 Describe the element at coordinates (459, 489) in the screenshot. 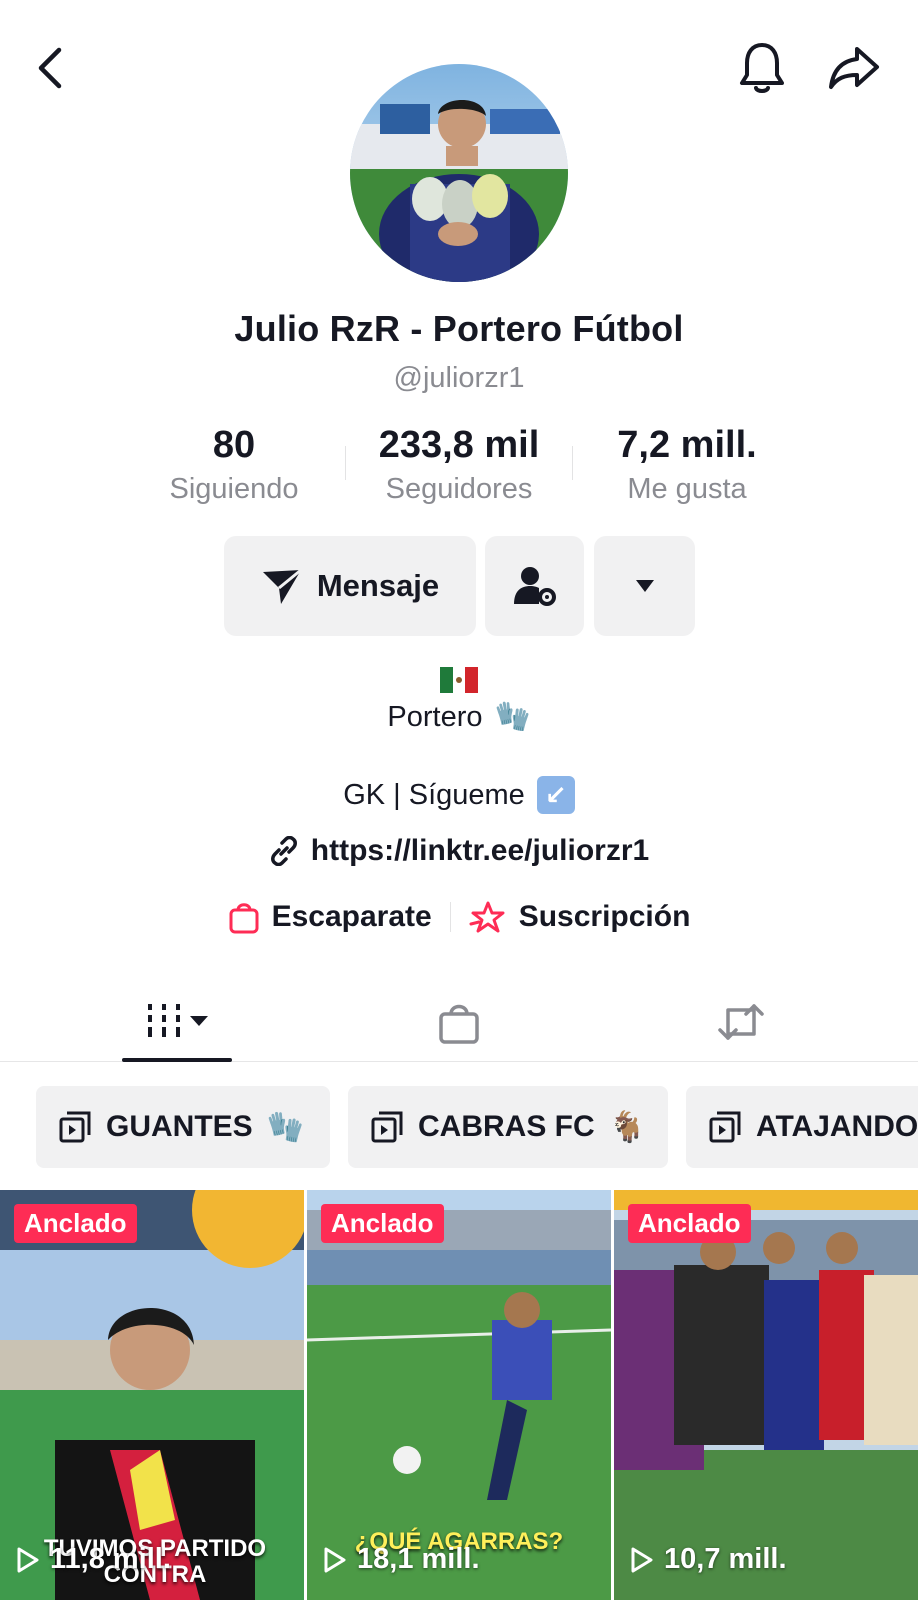

I see `stat-label: Seguidores` at that location.